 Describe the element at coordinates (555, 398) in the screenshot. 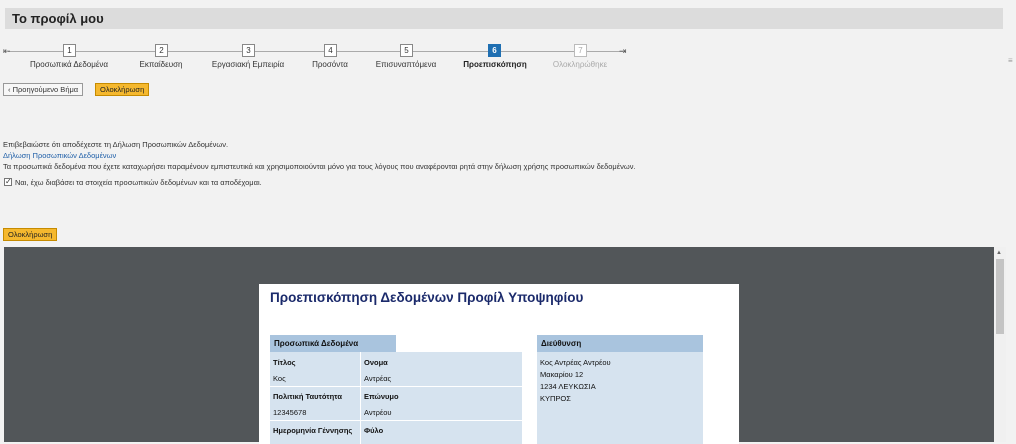

I see `address-line: ΚΥΠΡΟΣ` at that location.